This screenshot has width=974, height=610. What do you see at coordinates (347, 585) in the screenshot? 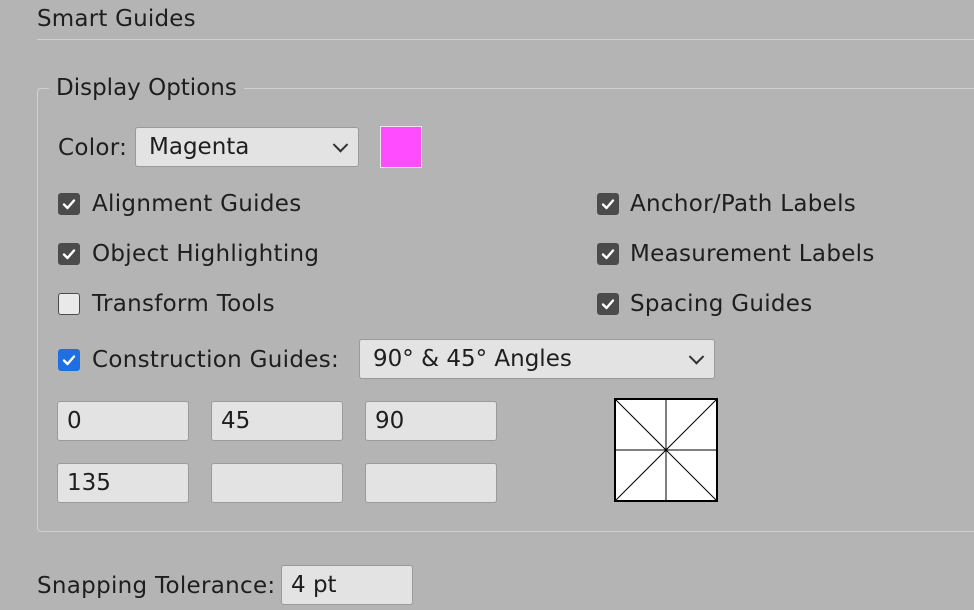
I see `snapping-tolerance-field` at bounding box center [347, 585].